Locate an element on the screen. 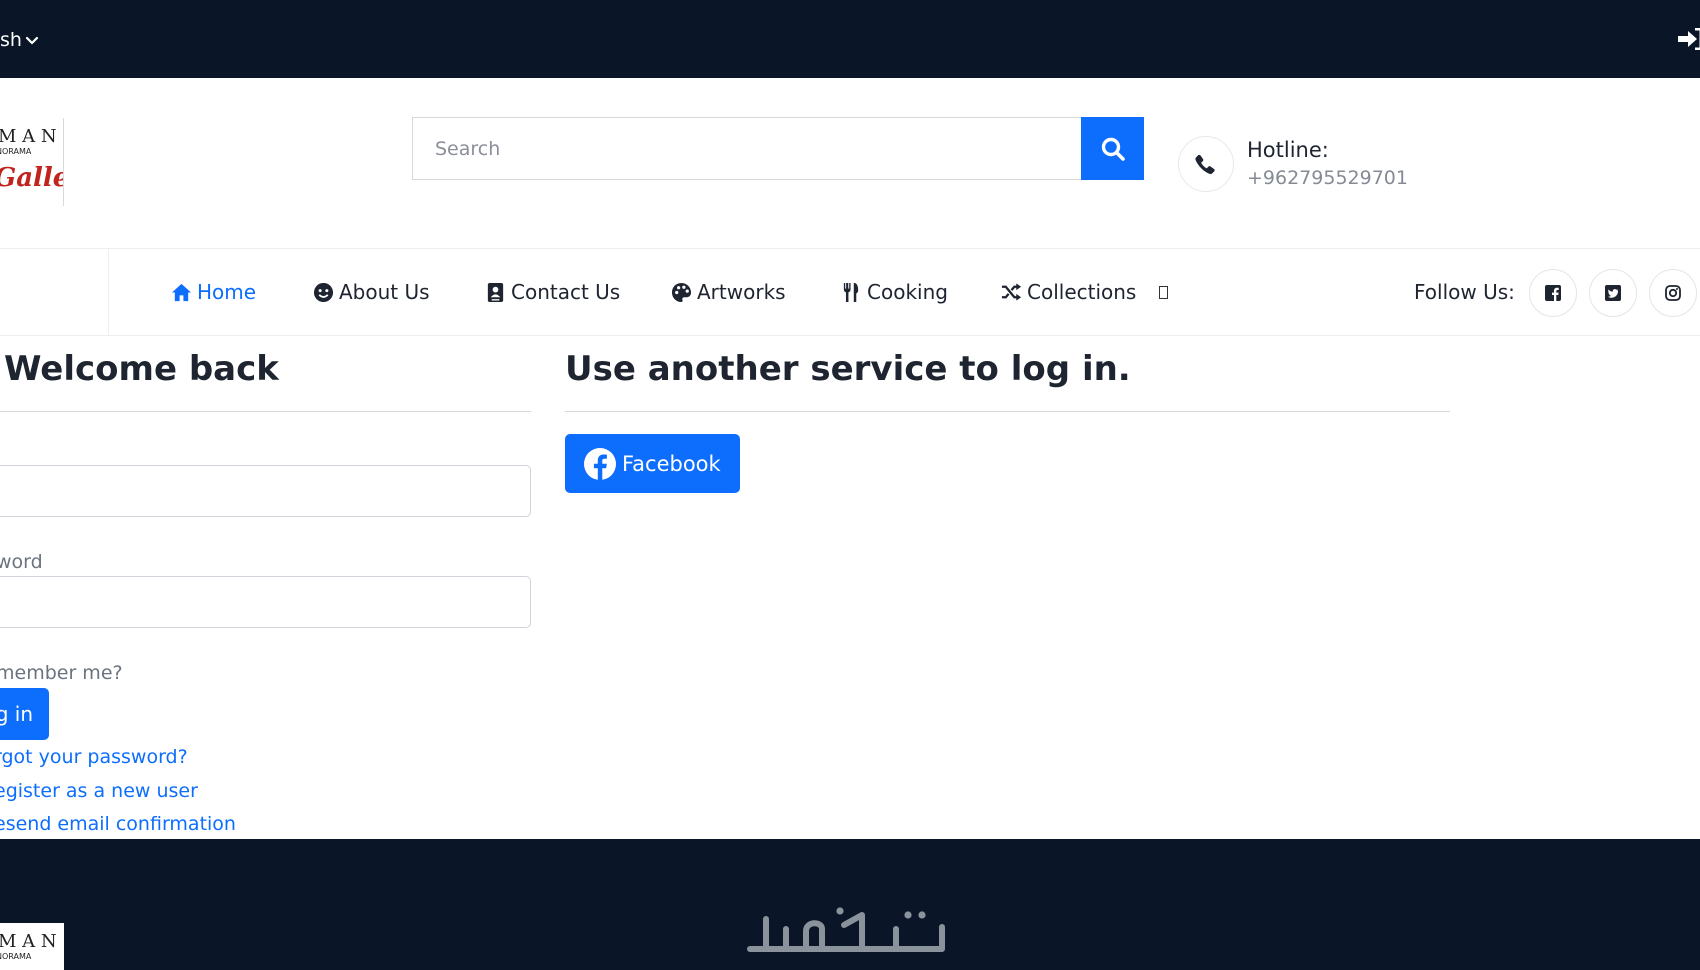 The width and height of the screenshot is (1700, 970). search-button is located at coordinates (1112, 148).